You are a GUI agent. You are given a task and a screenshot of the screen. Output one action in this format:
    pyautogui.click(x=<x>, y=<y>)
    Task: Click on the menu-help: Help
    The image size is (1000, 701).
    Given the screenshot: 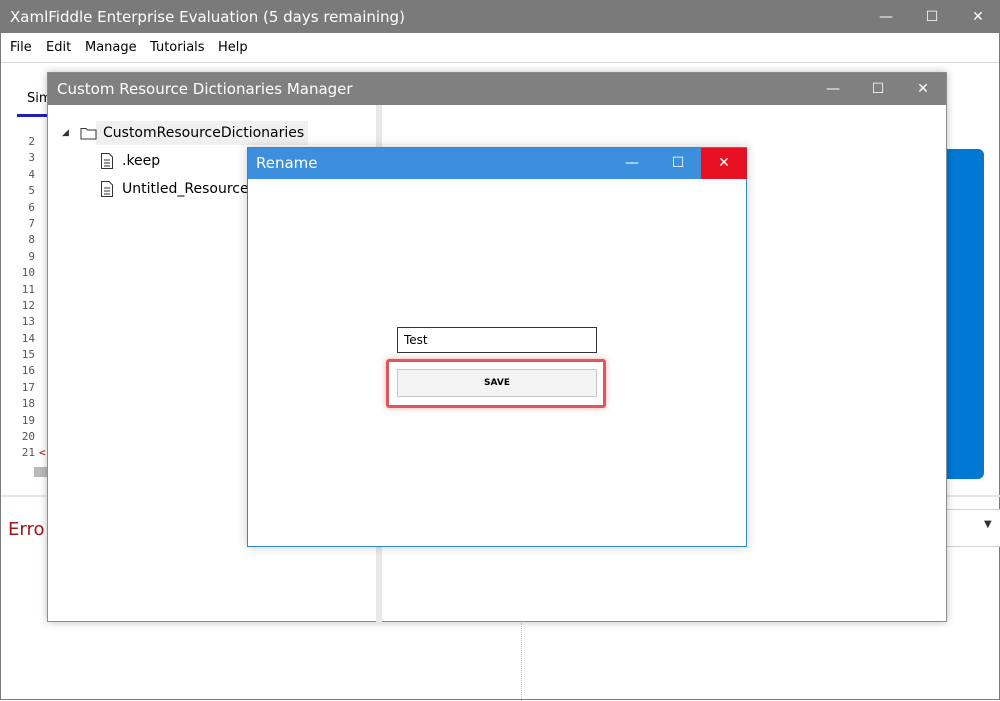 What is the action you would take?
    pyautogui.click(x=233, y=47)
    